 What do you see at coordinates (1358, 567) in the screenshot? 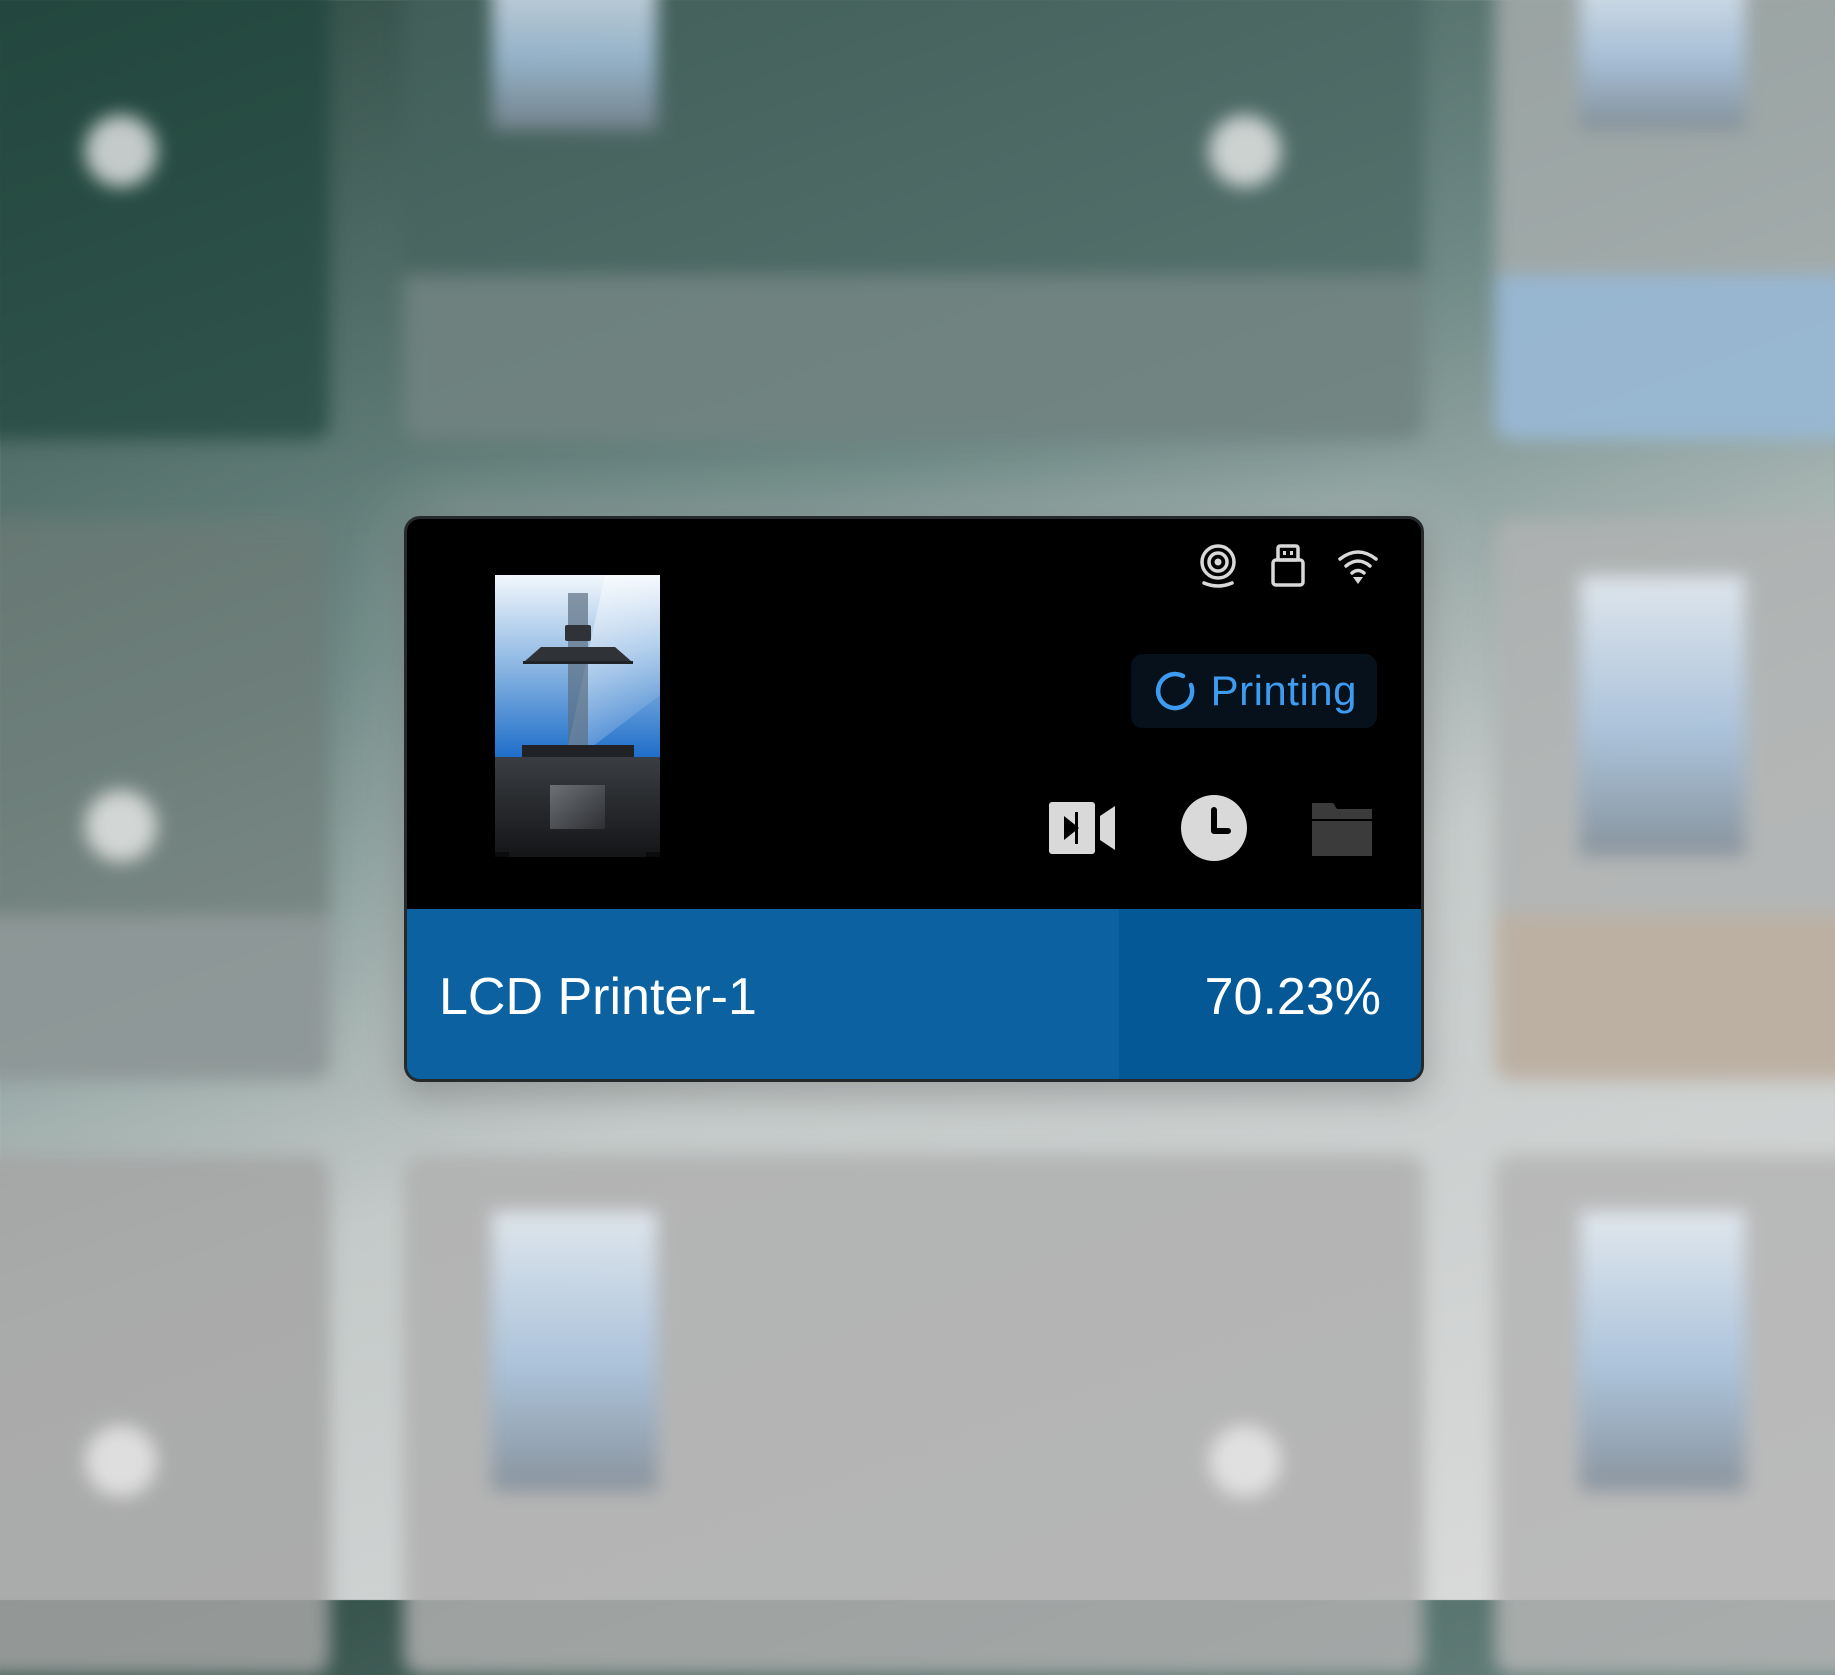
I see `wifi-icon` at bounding box center [1358, 567].